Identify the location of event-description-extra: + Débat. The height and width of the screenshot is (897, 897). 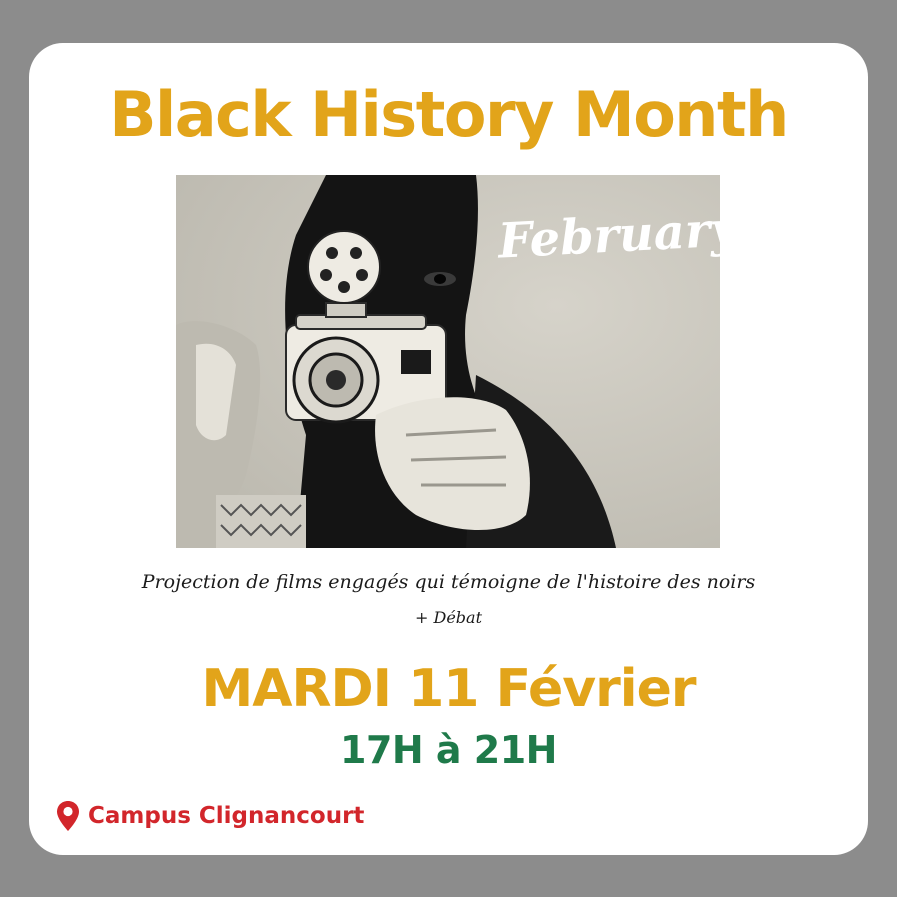
(448, 617).